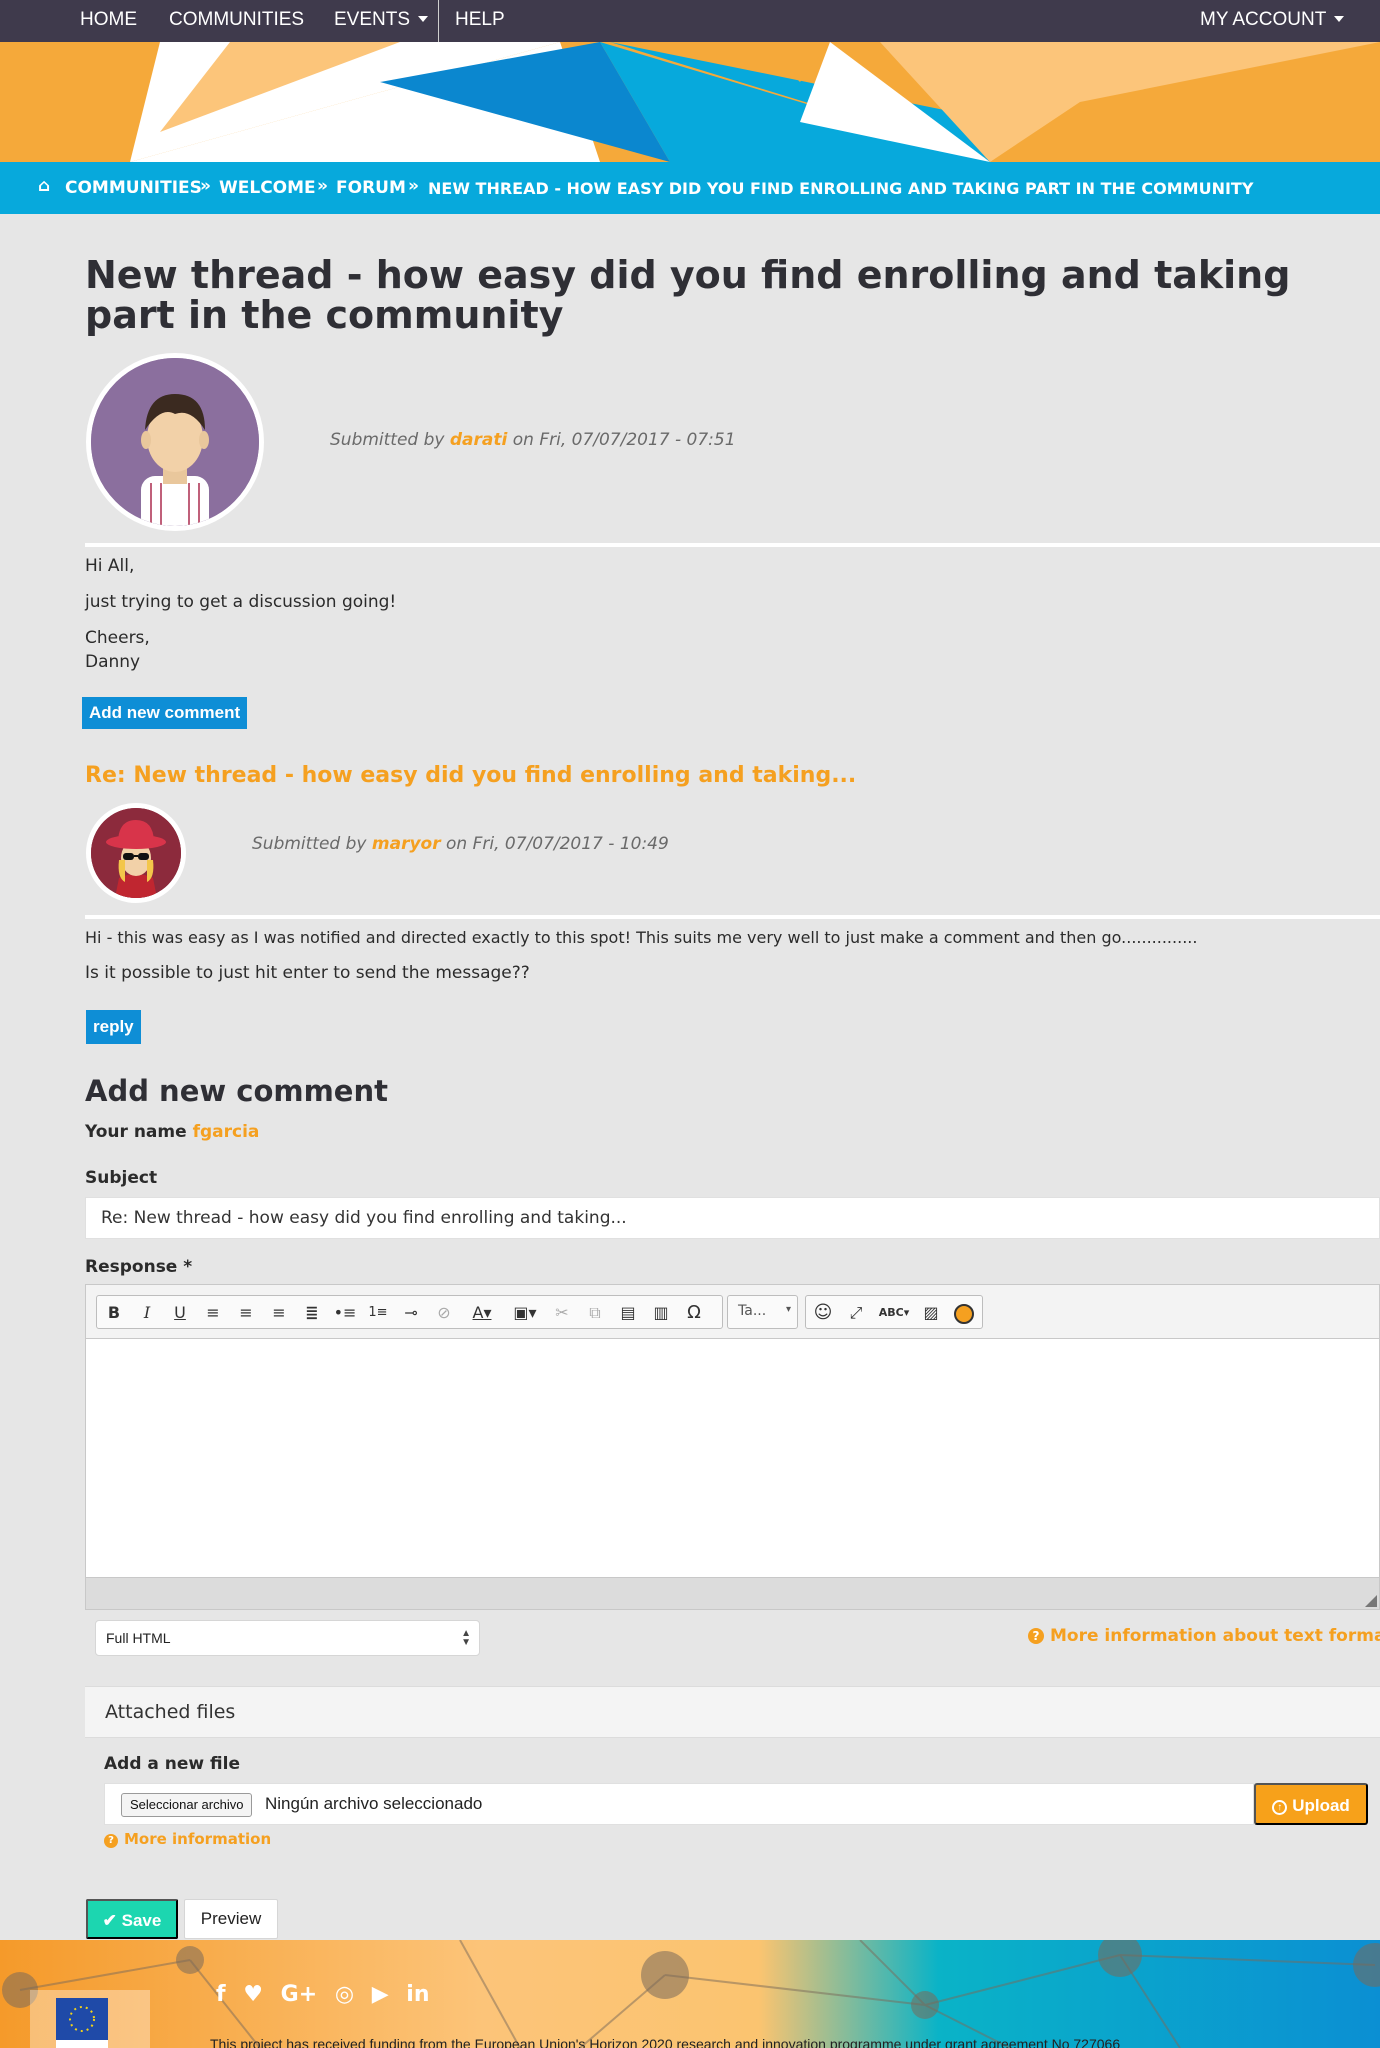  I want to click on linkedin-icon: in, so click(417, 1994).